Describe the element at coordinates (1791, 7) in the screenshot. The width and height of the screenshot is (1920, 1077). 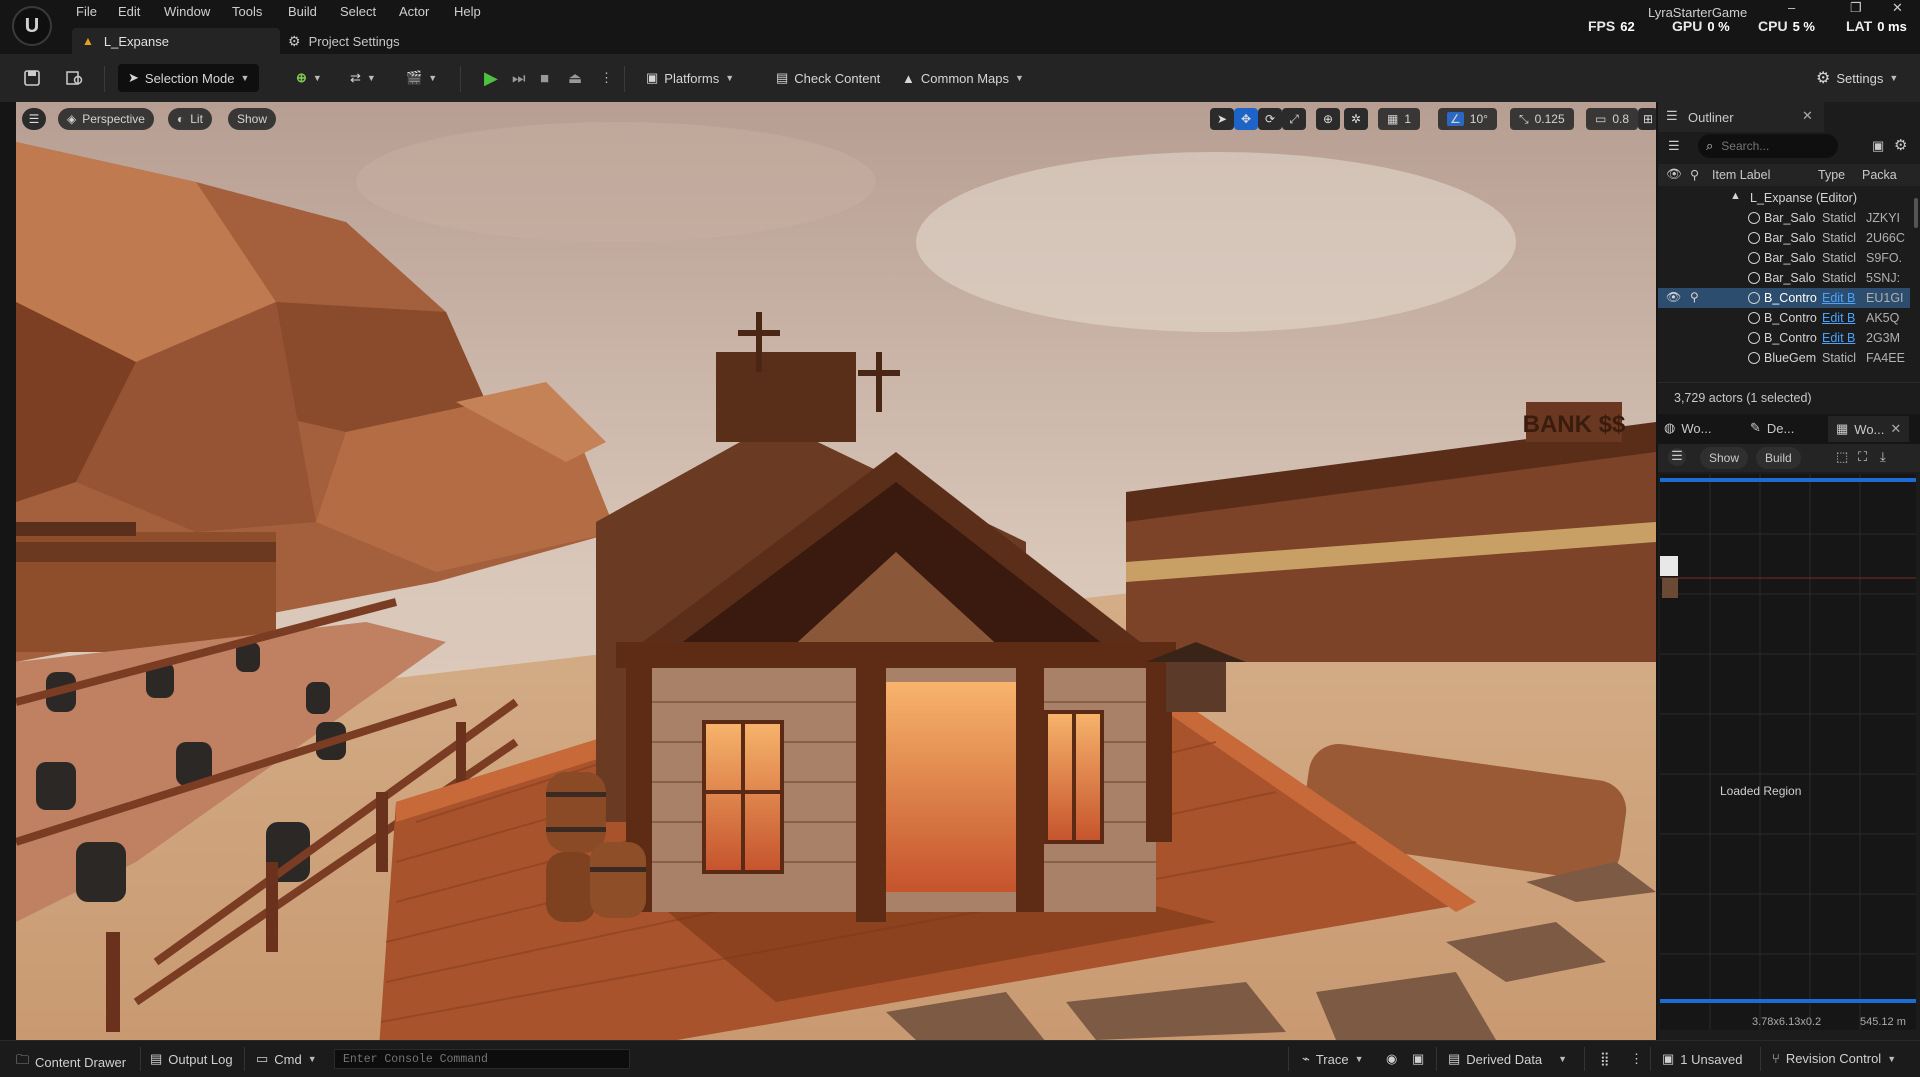
I see `minimize-button: –` at that location.